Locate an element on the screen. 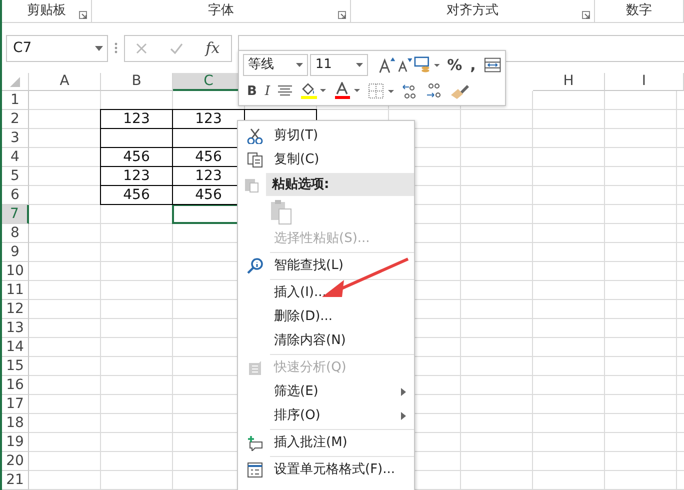  row-header: 4 is located at coordinates (15, 157).